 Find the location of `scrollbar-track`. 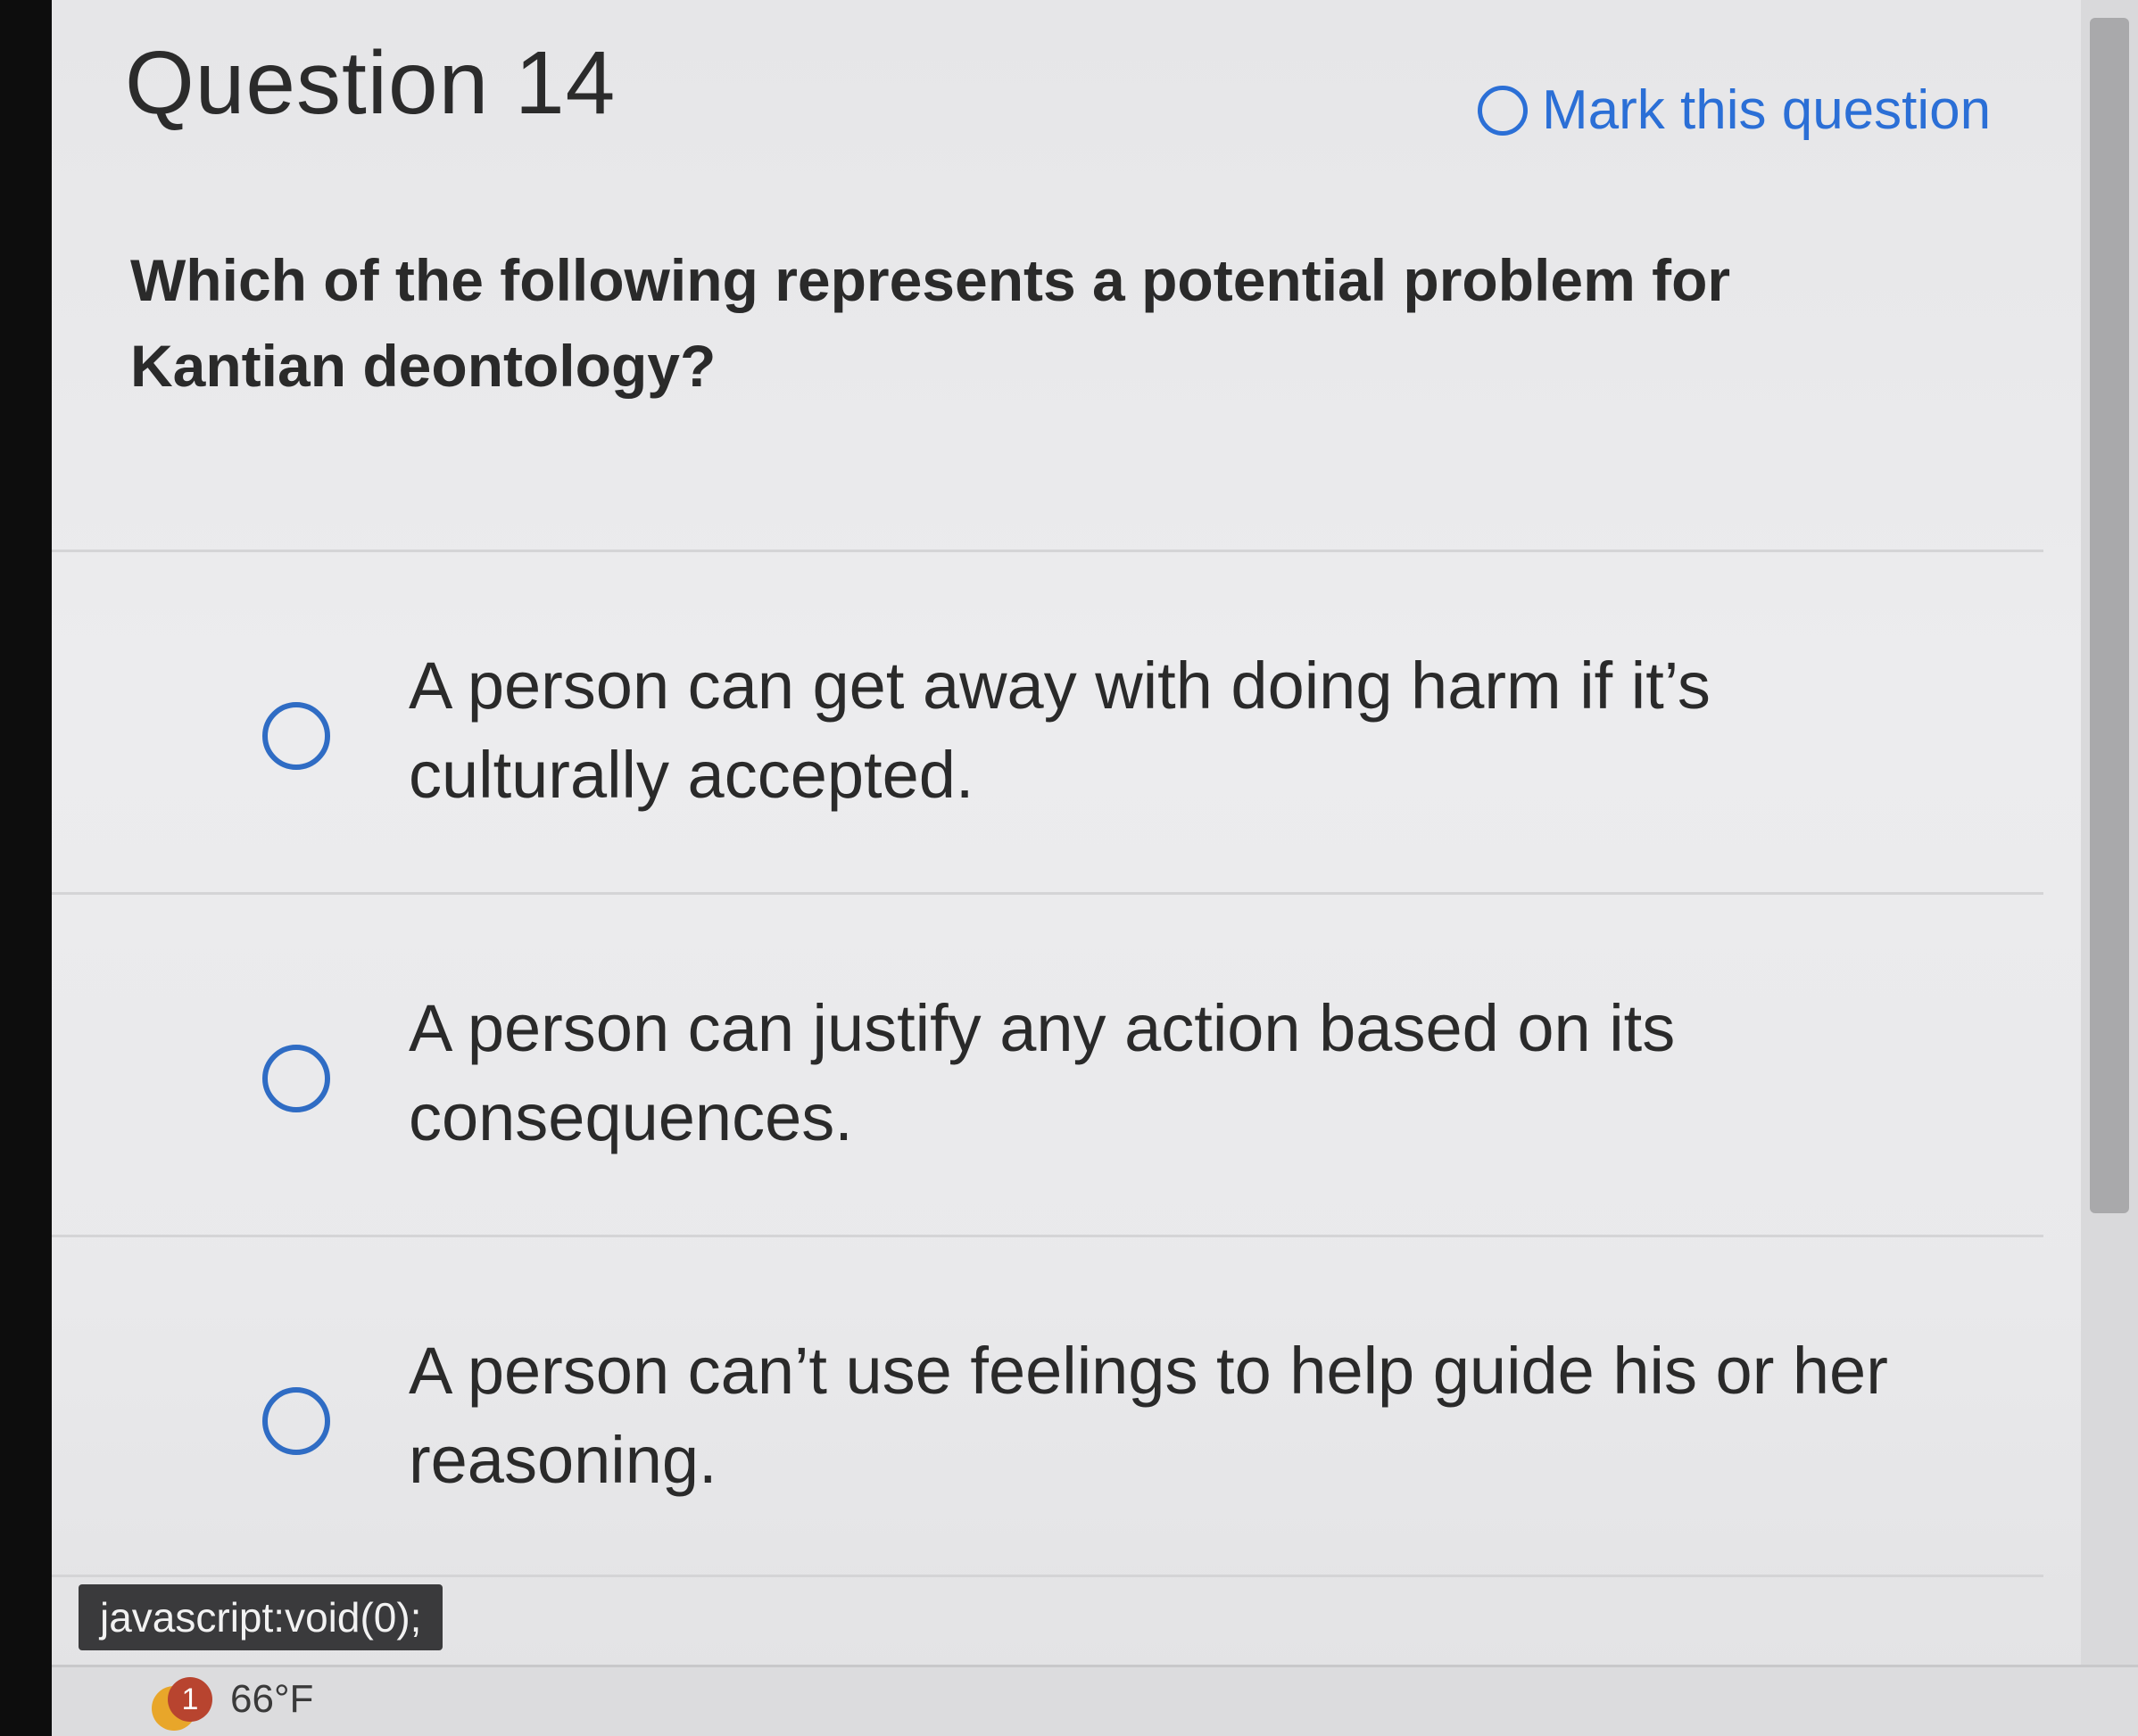

scrollbar-track is located at coordinates (2109, 868).